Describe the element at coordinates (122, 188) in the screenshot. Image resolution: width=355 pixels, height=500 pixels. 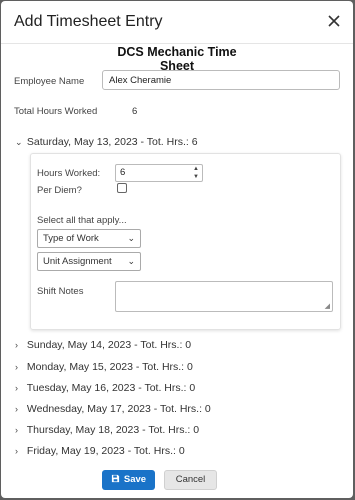
I see `per-diem-checkbox` at that location.